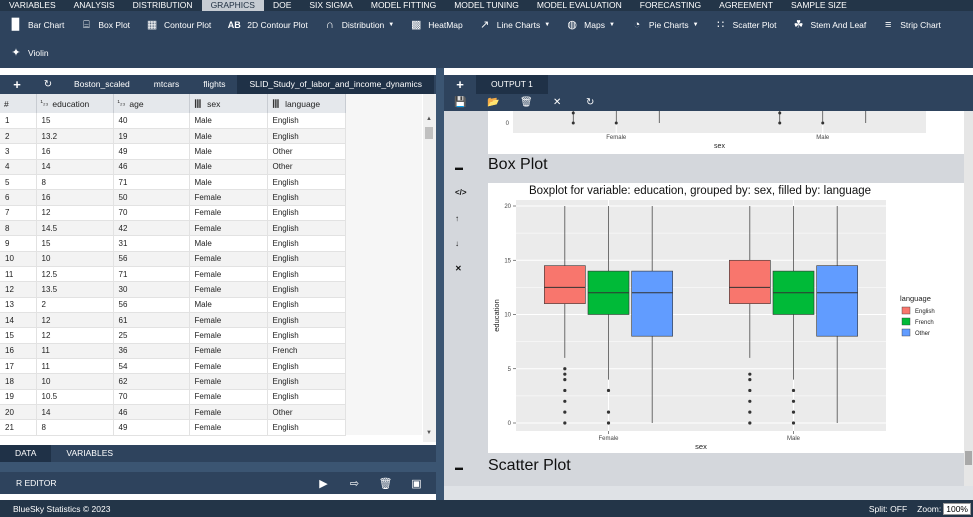  Describe the element at coordinates (323, 483) in the screenshot. I see `run-icon: ▶` at that location.